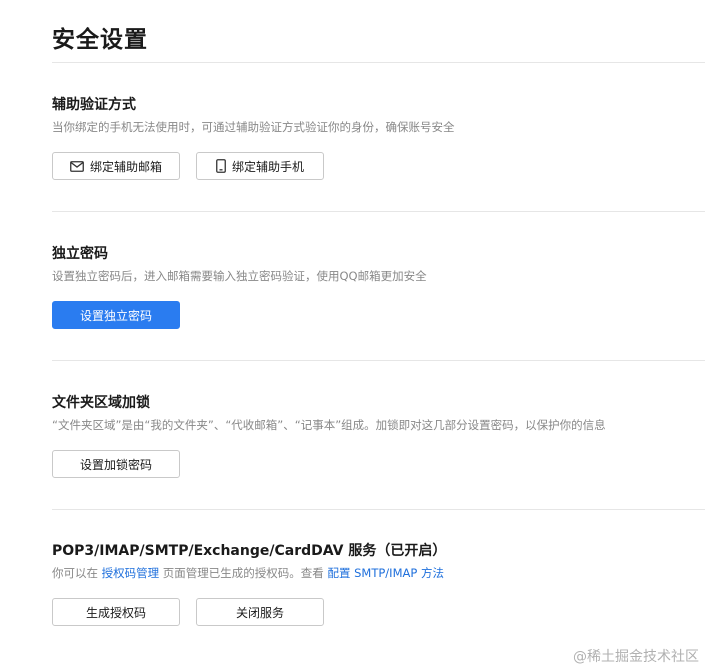 The image size is (705, 670). Describe the element at coordinates (221, 166) in the screenshot. I see `mobile-phone-icon` at that location.